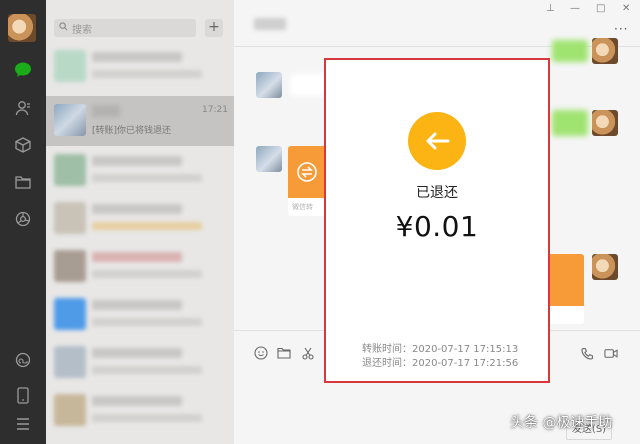 This screenshot has height=444, width=640. What do you see at coordinates (465, 363) in the screenshot?
I see `refund-time: 2020-07-17 17:21:56` at bounding box center [465, 363].